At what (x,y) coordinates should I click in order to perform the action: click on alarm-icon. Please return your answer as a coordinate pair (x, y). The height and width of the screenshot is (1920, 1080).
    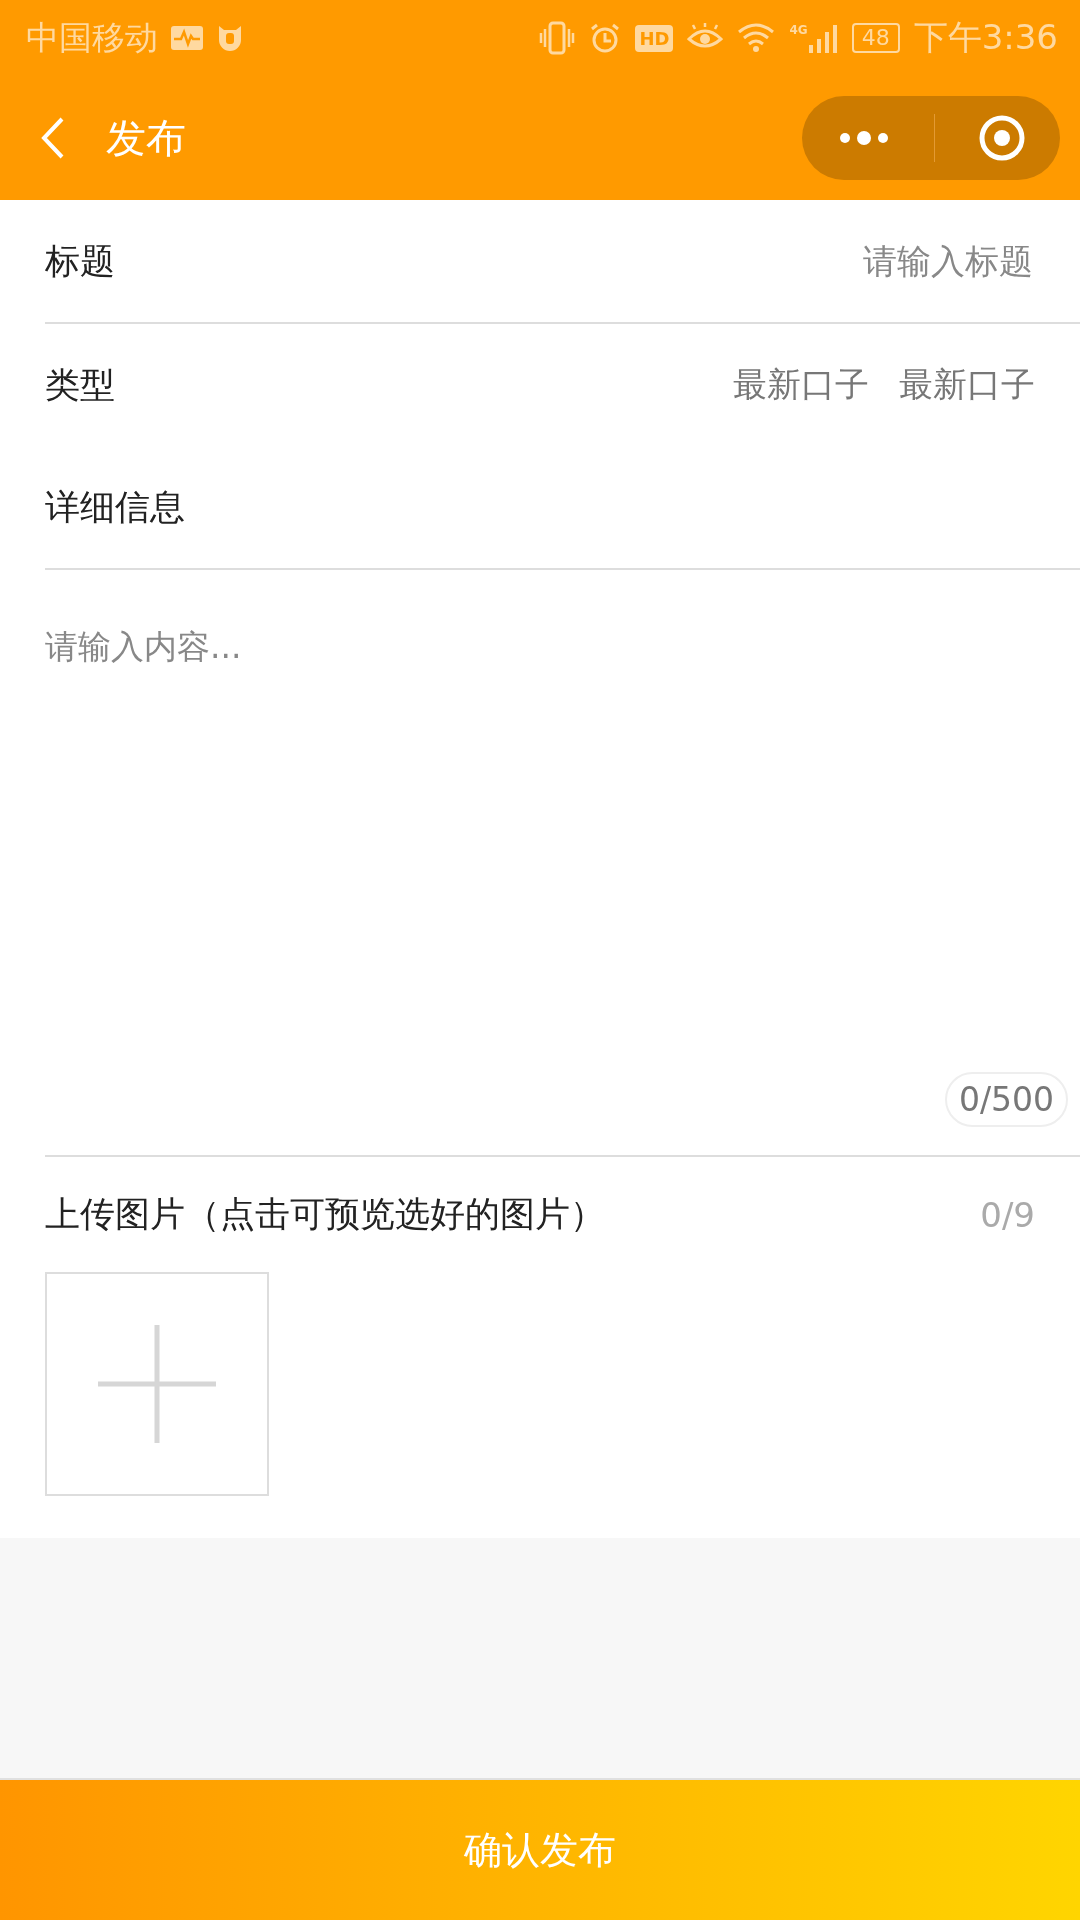
    Looking at the image, I should click on (605, 38).